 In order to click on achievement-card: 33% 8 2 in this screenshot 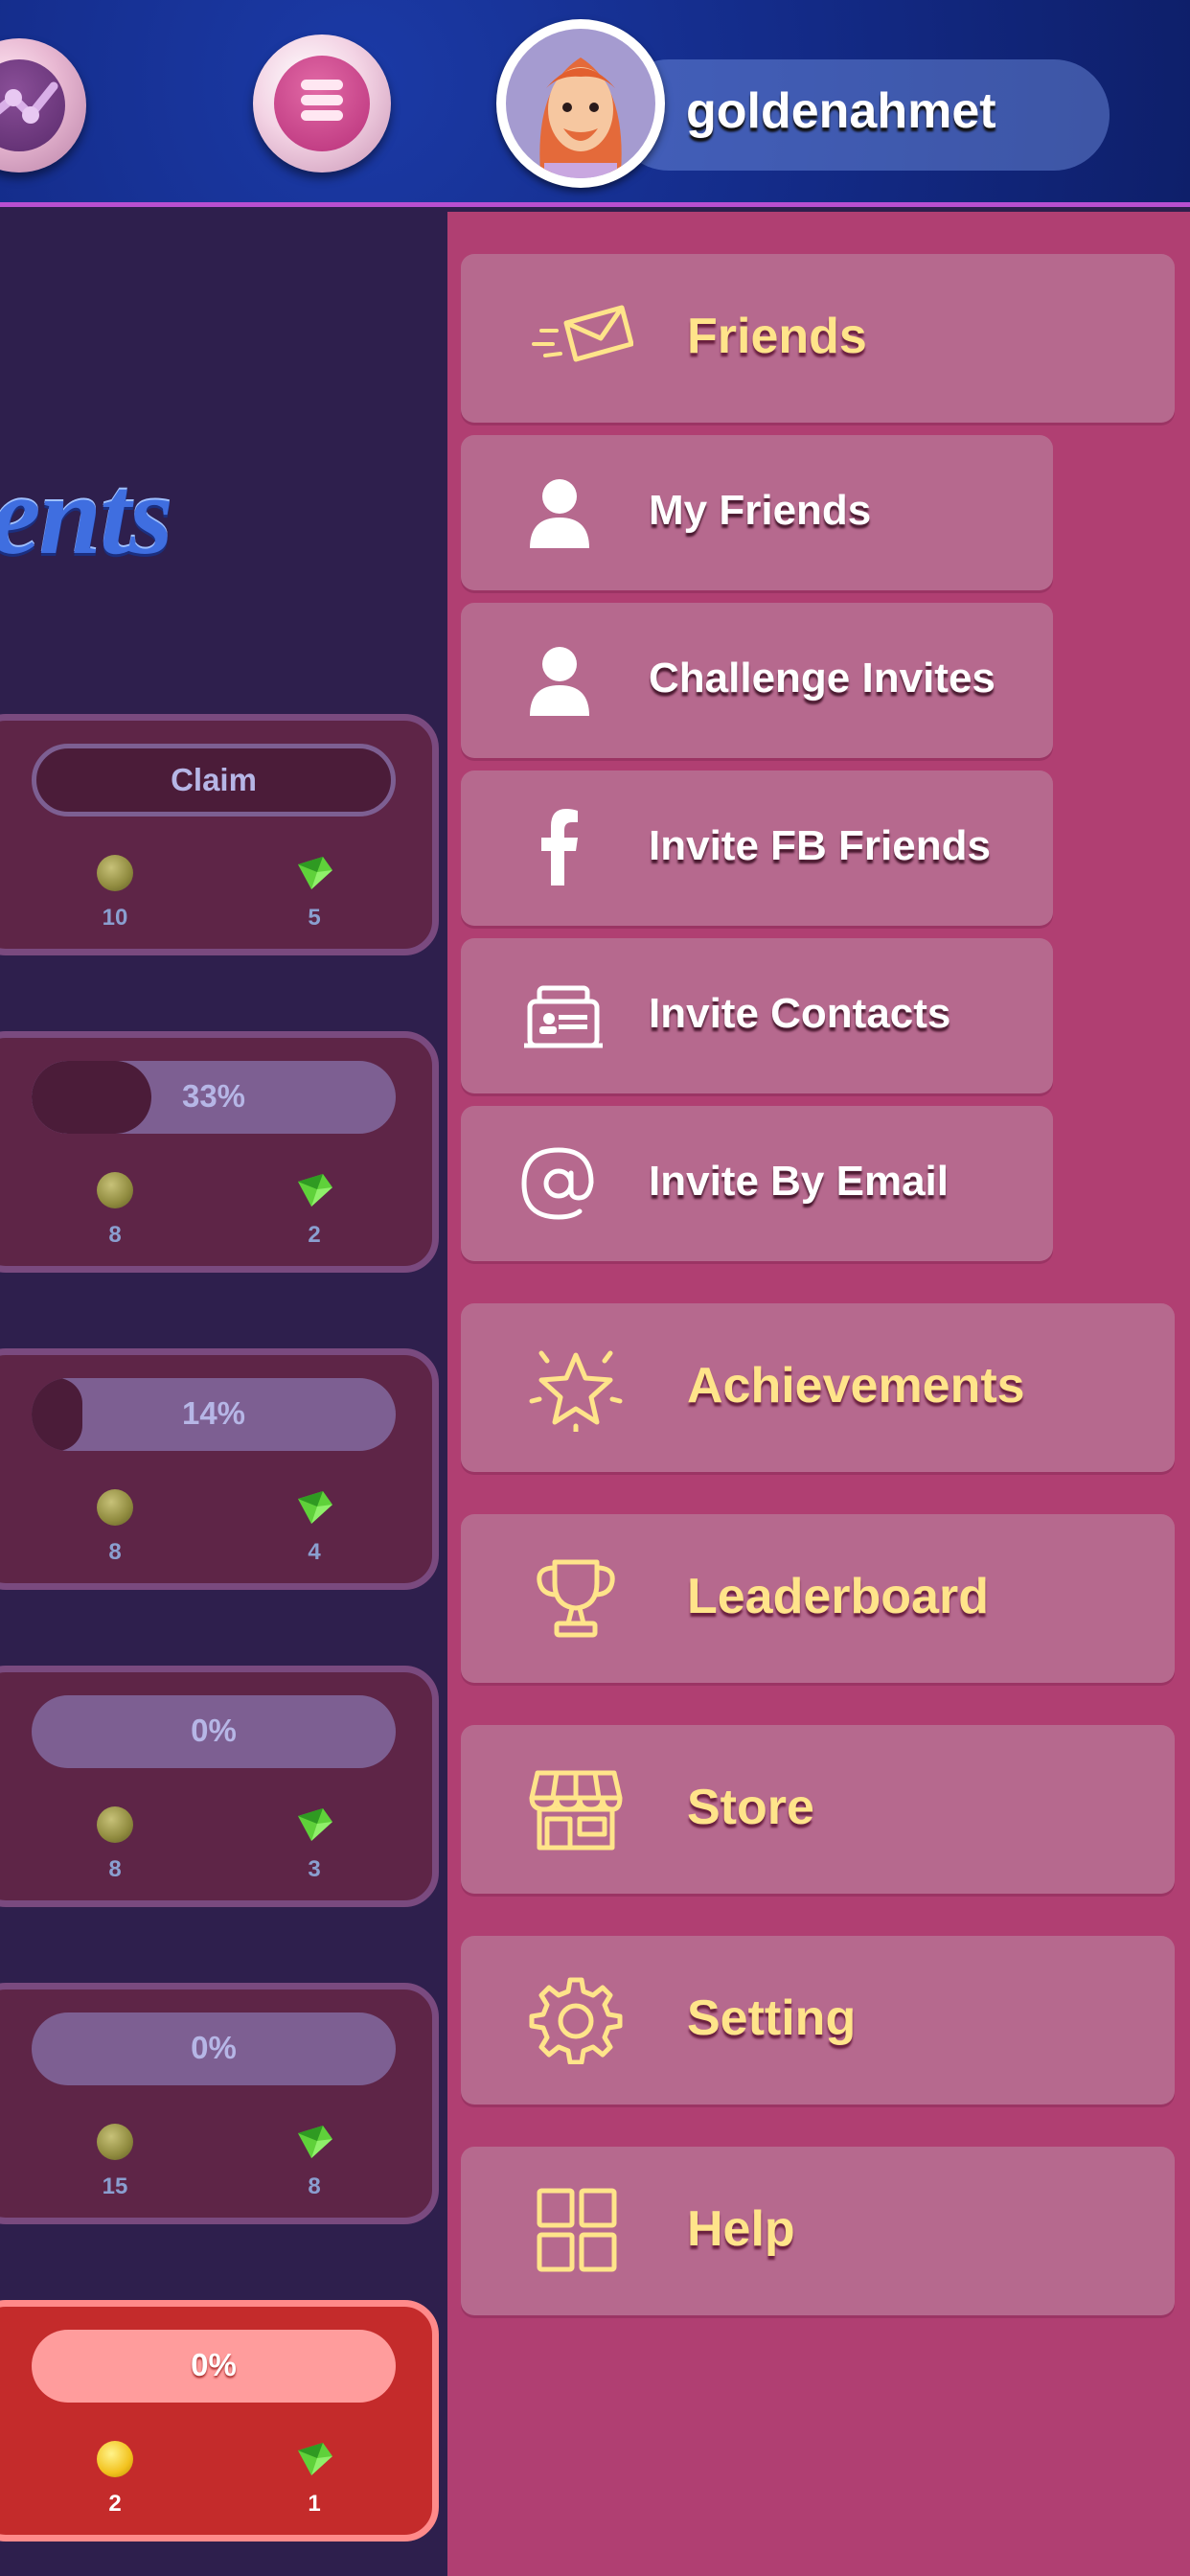, I will do `click(220, 1152)`.